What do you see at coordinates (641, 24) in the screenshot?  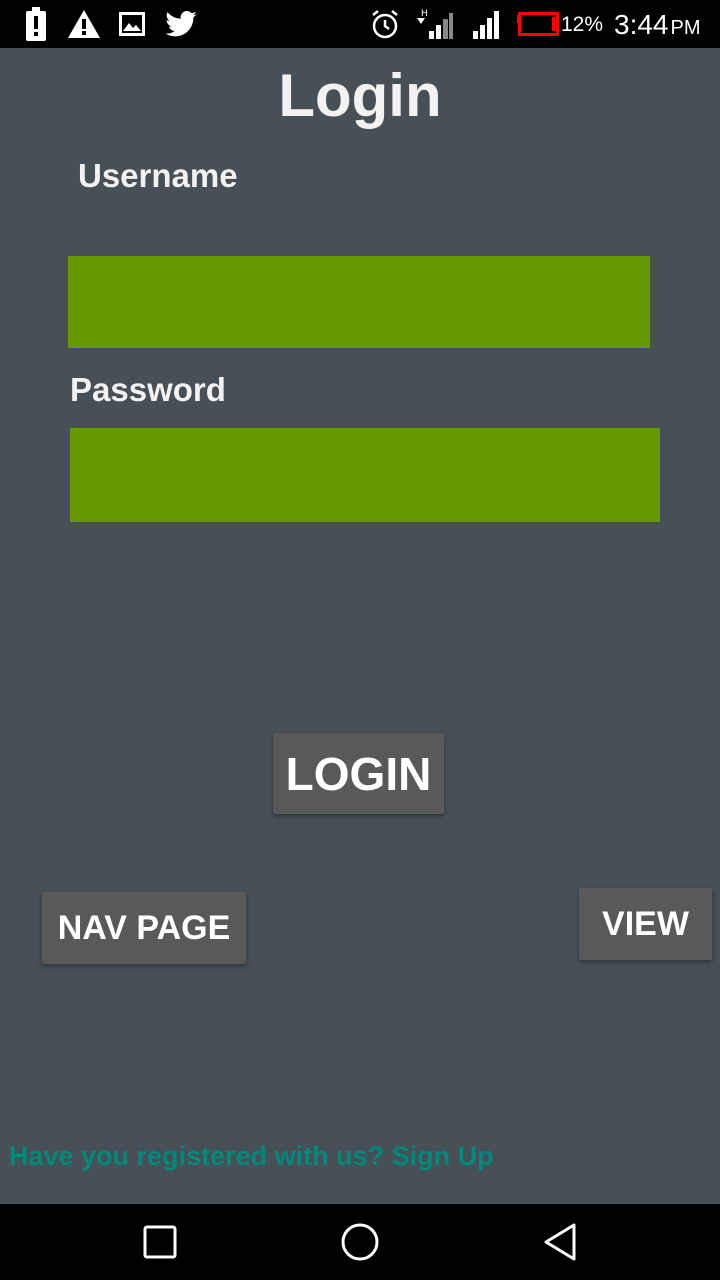 I see `clock-time: 3:44` at bounding box center [641, 24].